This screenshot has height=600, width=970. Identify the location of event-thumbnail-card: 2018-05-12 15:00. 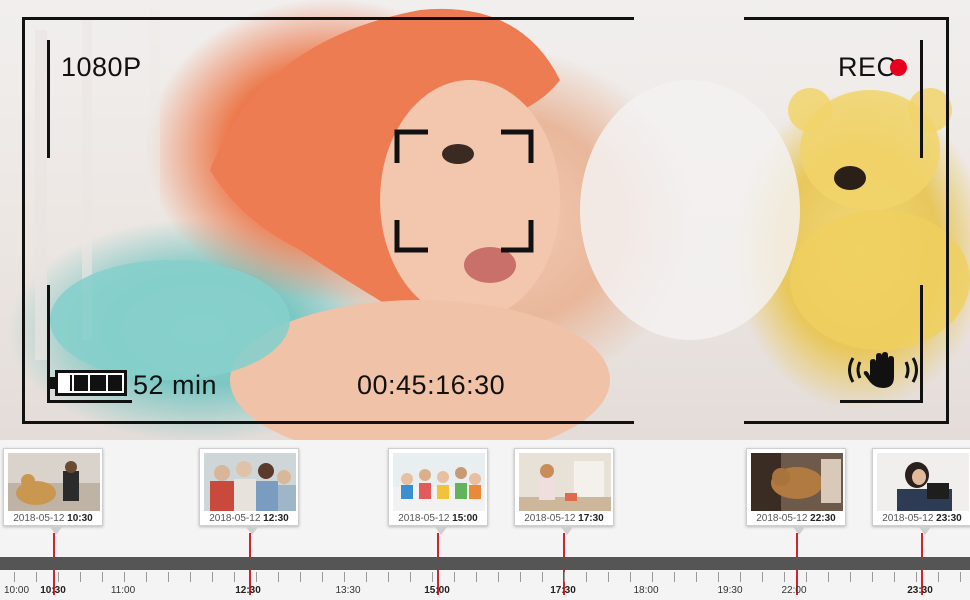
(438, 491).